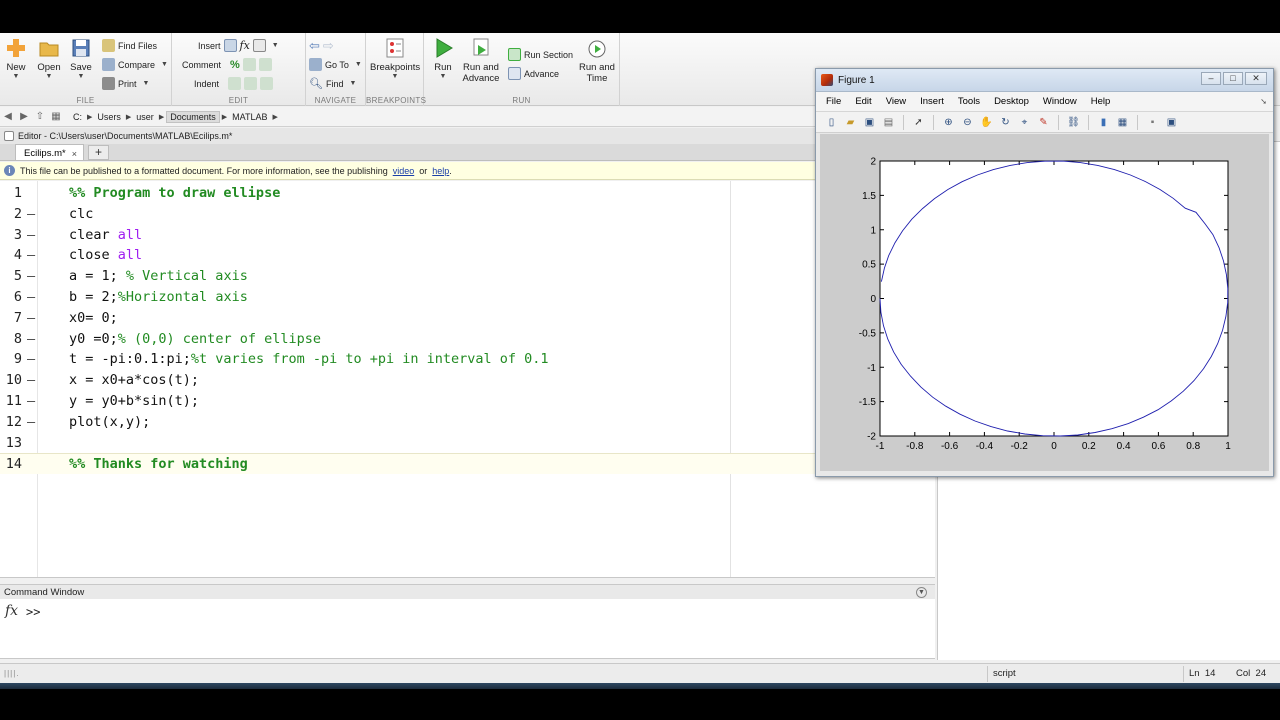 Image resolution: width=1280 pixels, height=720 pixels. Describe the element at coordinates (918, 122) in the screenshot. I see `edit-plot-icon: ➚` at that location.